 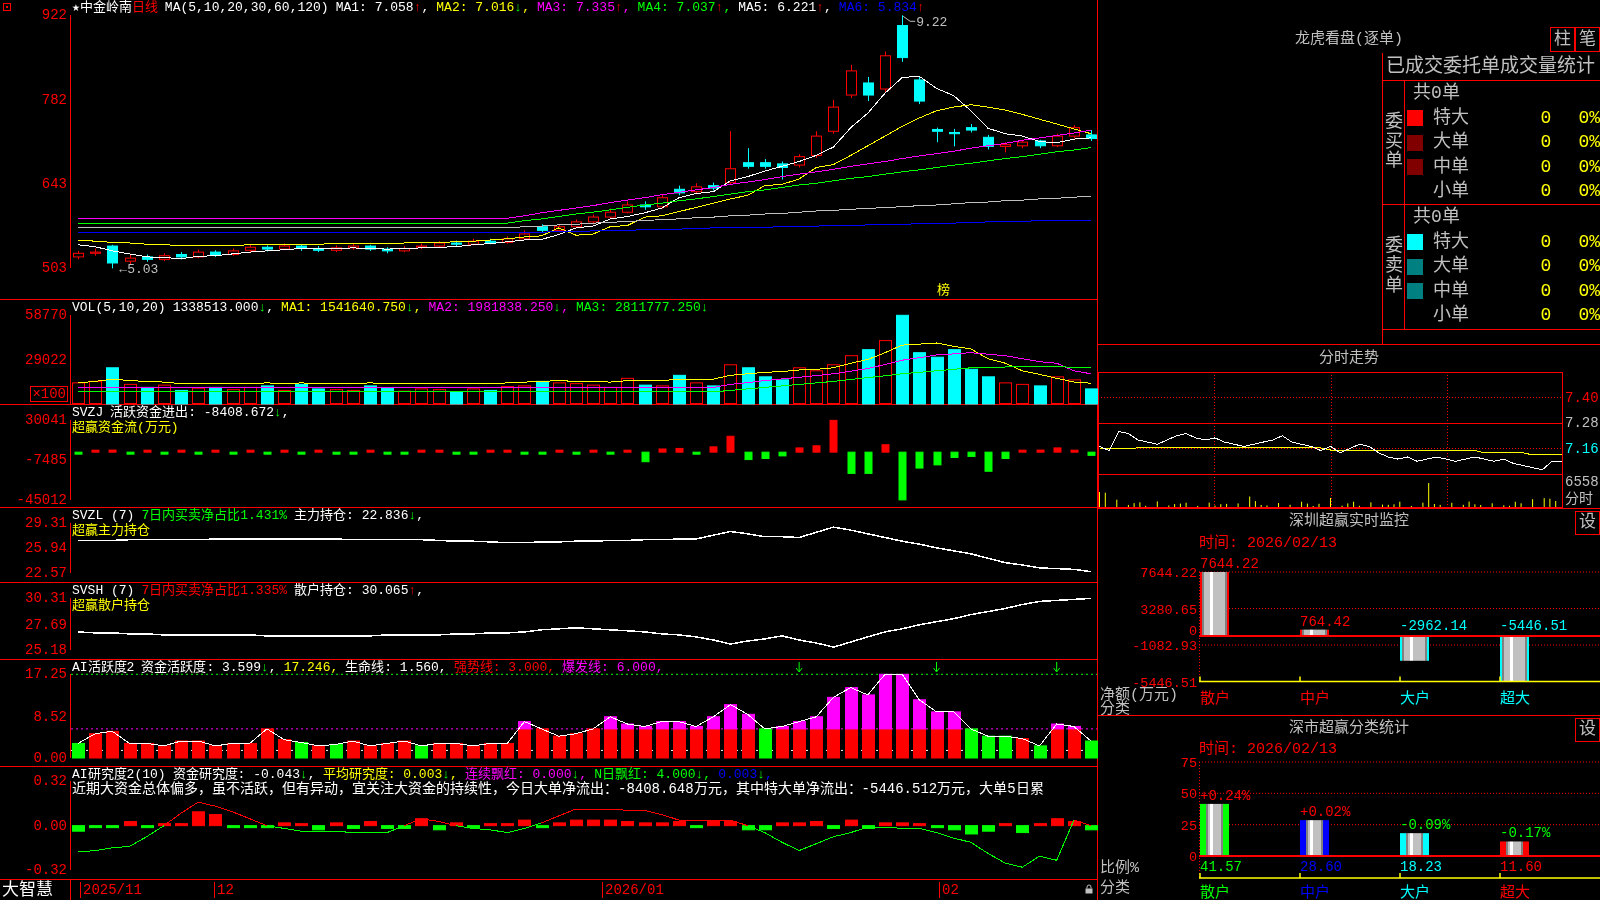 What do you see at coordinates (111, 890) in the screenshot?
I see `date-label: 2025/11` at bounding box center [111, 890].